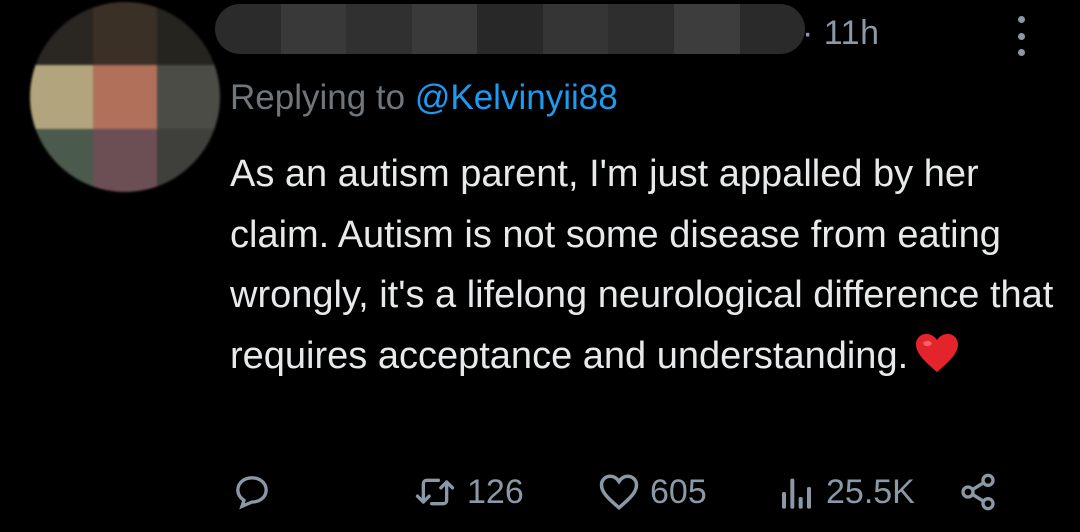 Image resolution: width=1080 pixels, height=532 pixels. I want to click on display-name-redacted, so click(510, 29).